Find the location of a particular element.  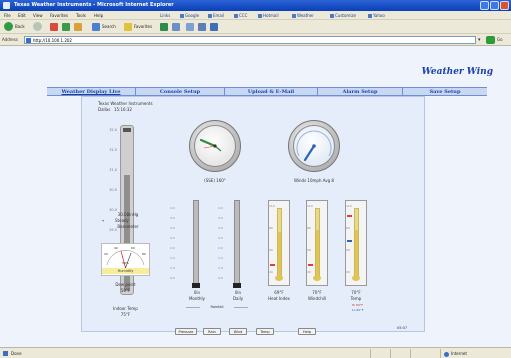

wind-direction-pointer is located at coordinates (210, 145).